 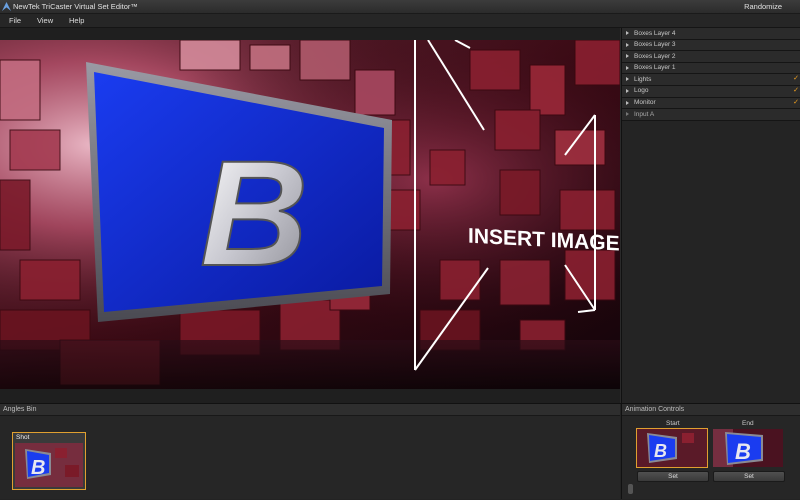 What do you see at coordinates (645, 103) in the screenshot?
I see `layer-label: Monitor` at bounding box center [645, 103].